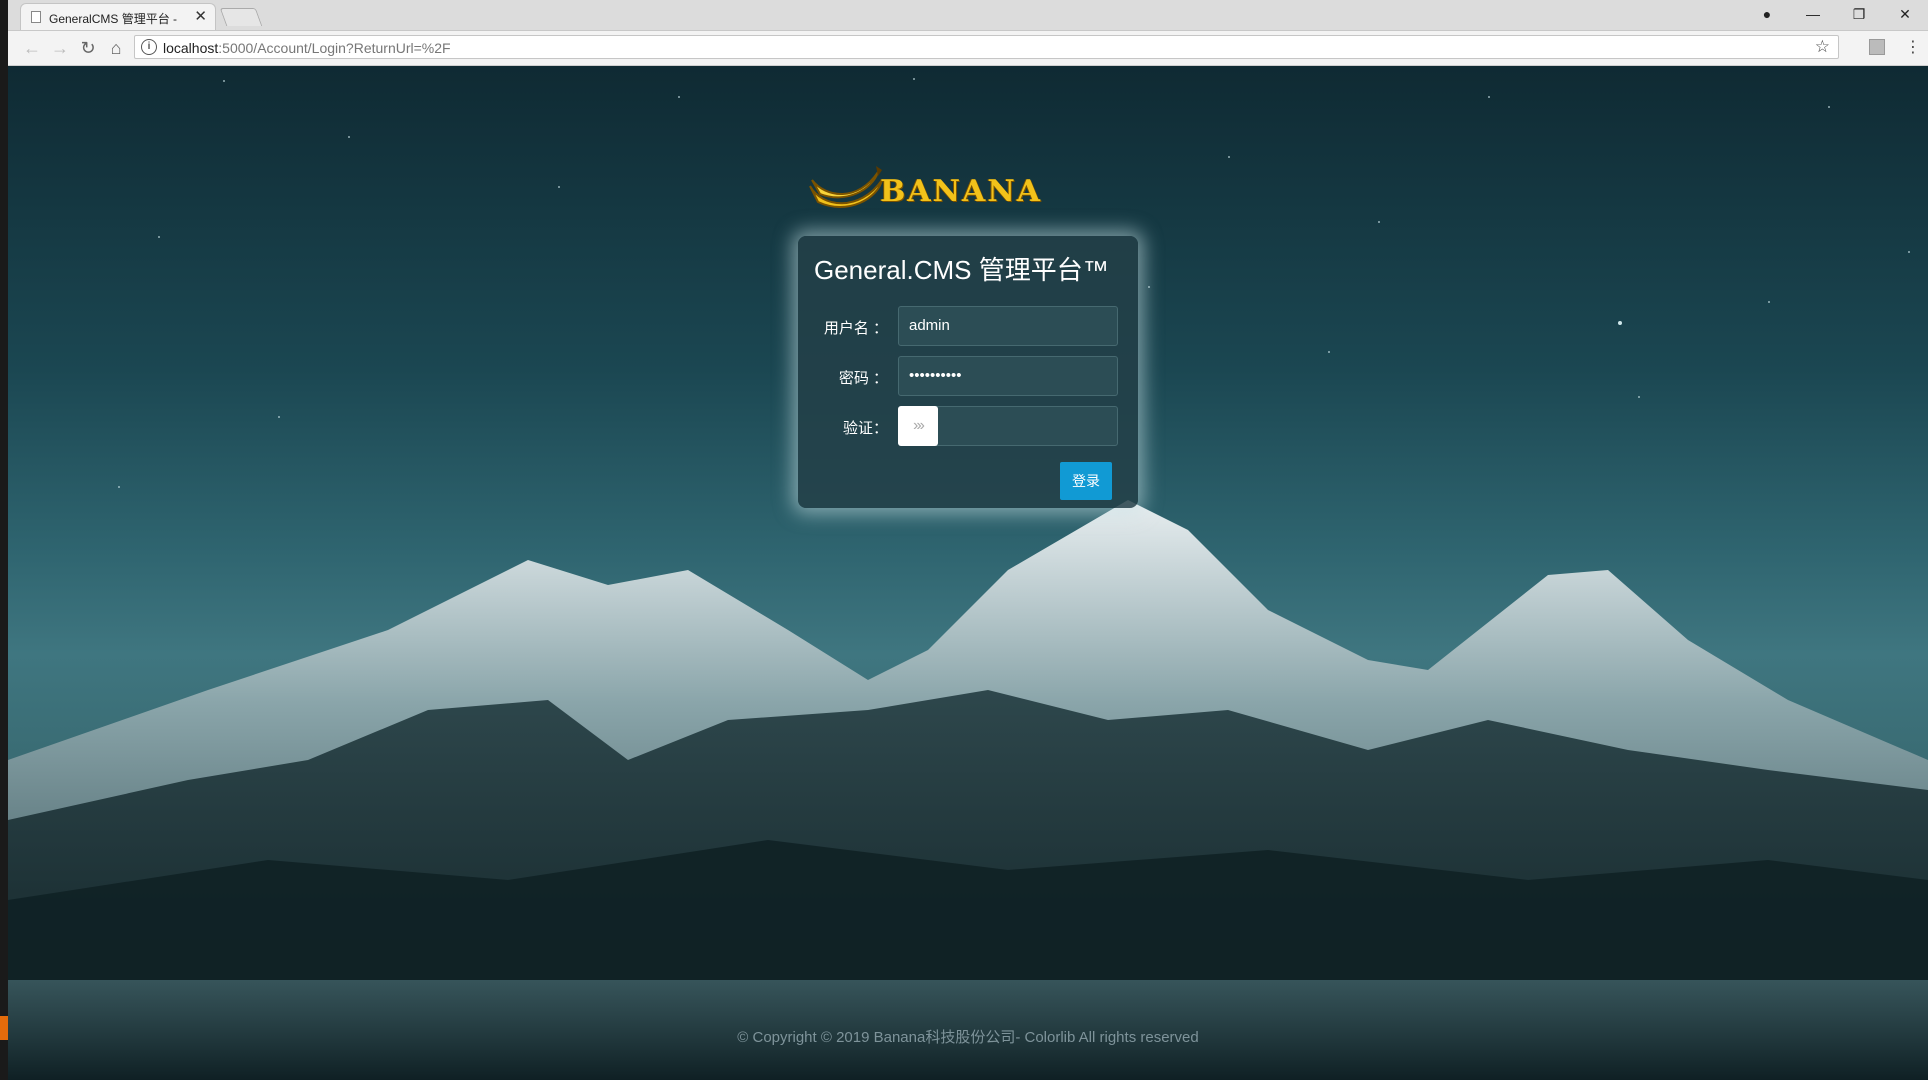 The image size is (1928, 1080). What do you see at coordinates (1767, 15) in the screenshot?
I see `profile-icon: ●` at bounding box center [1767, 15].